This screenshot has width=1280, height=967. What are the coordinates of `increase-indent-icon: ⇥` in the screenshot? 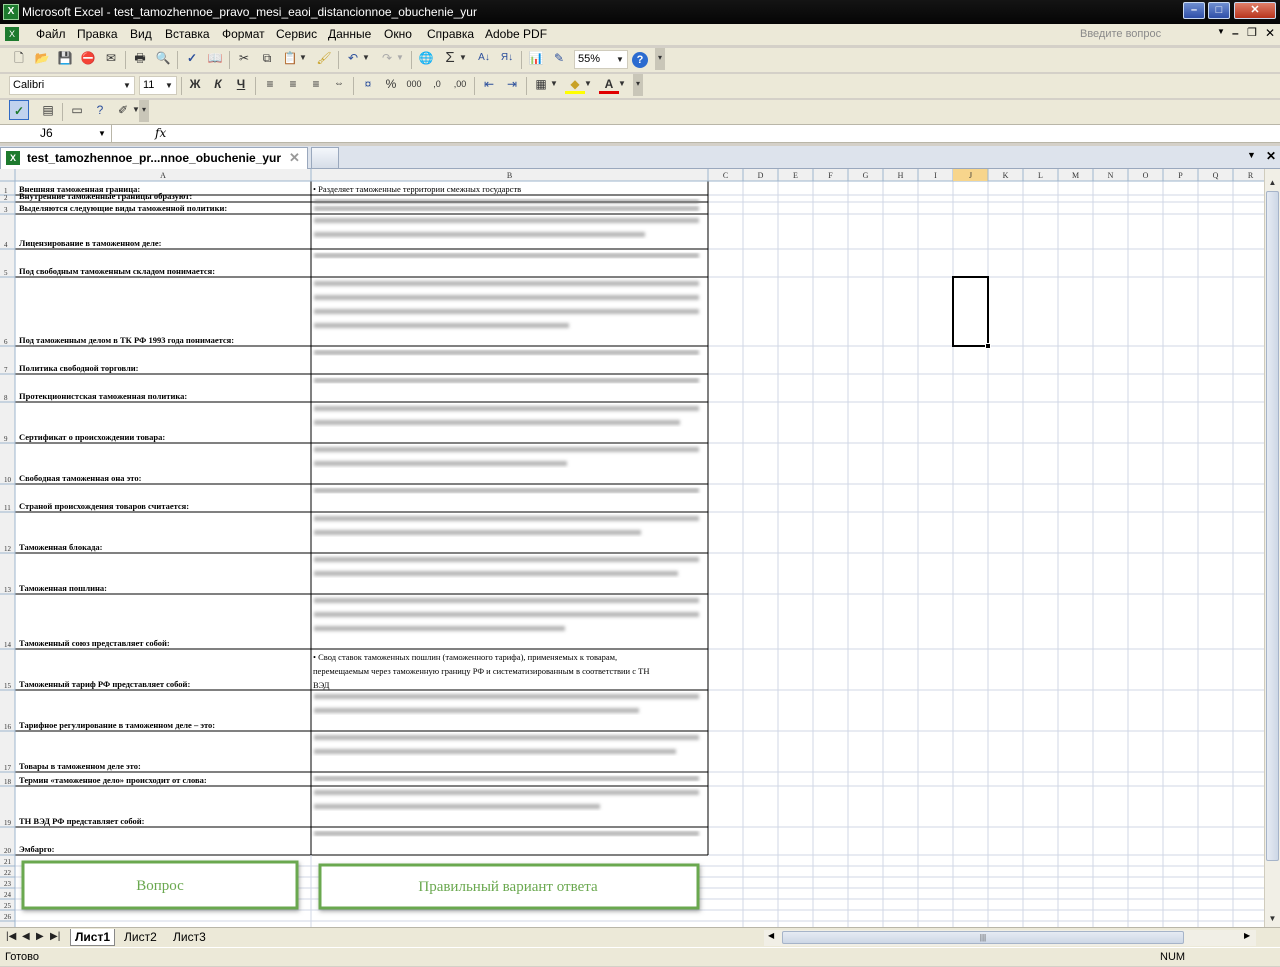 It's located at (512, 84).